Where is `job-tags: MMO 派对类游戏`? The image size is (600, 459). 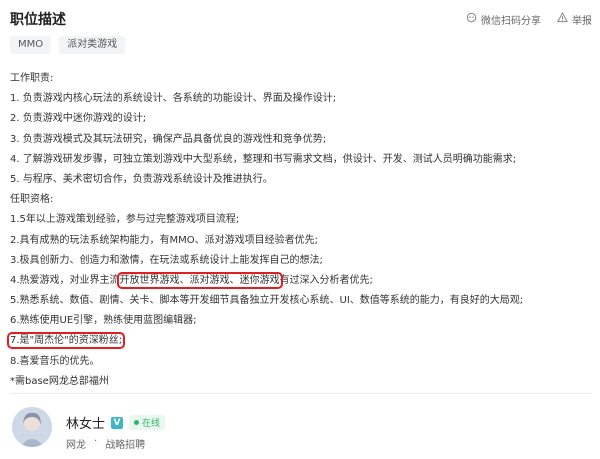
job-tags: MMO 派对类游戏 is located at coordinates (68, 45).